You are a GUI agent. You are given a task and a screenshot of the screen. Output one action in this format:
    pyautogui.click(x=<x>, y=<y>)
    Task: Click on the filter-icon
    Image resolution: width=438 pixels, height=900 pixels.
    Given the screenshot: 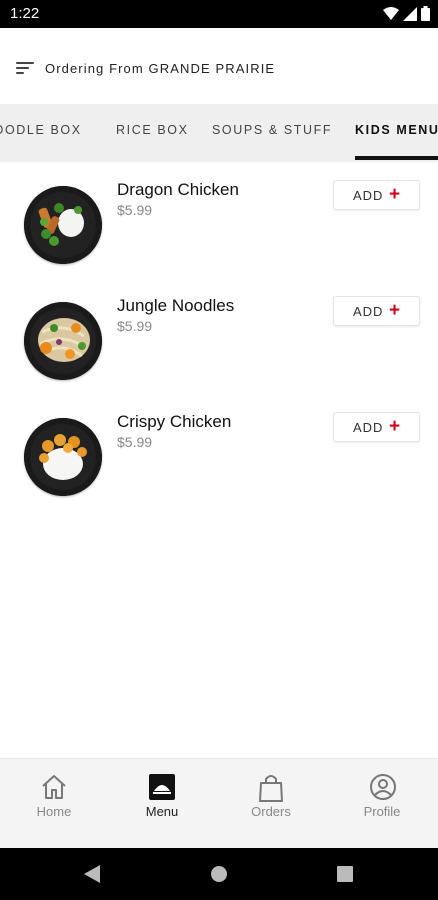 What is the action you would take?
    pyautogui.click(x=25, y=68)
    